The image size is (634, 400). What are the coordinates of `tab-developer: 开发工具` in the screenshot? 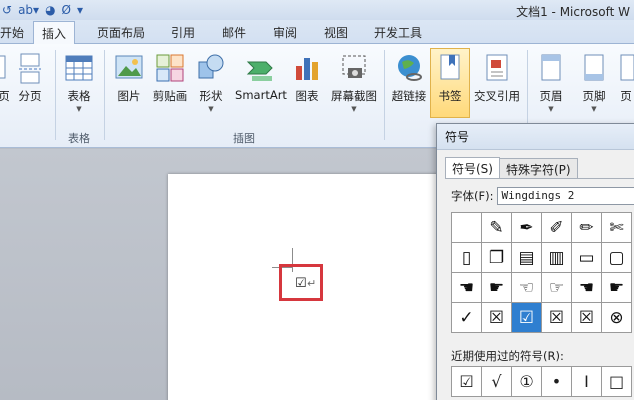 It's located at (398, 32).